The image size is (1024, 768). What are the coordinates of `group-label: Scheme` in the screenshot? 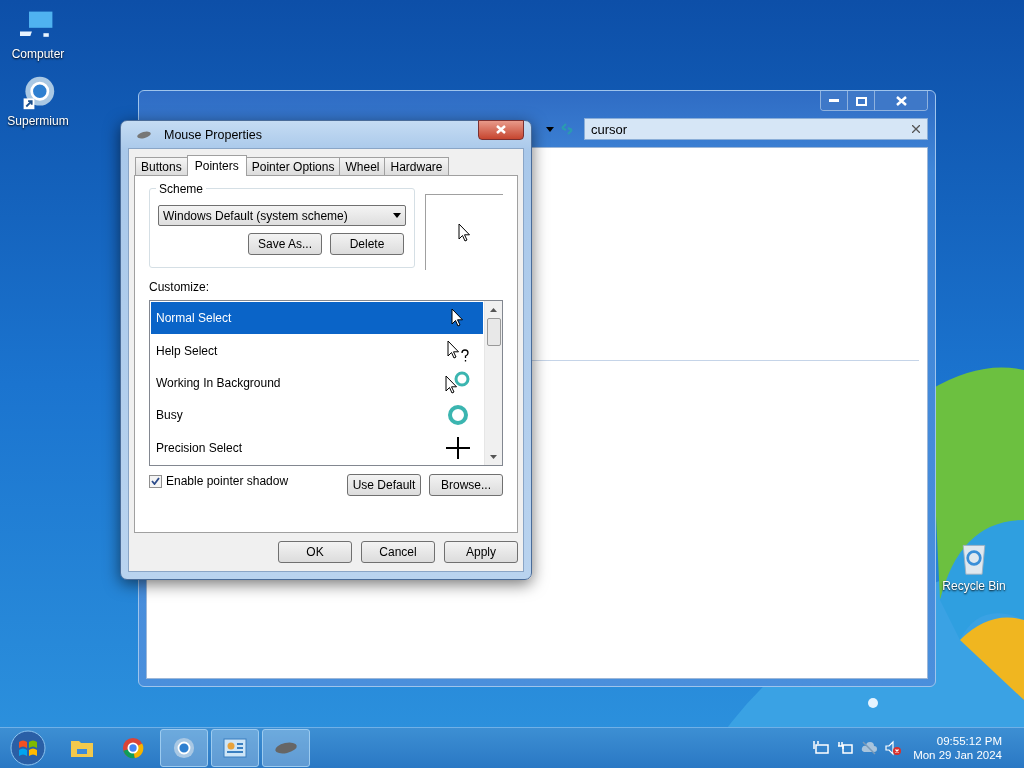 It's located at (181, 189).